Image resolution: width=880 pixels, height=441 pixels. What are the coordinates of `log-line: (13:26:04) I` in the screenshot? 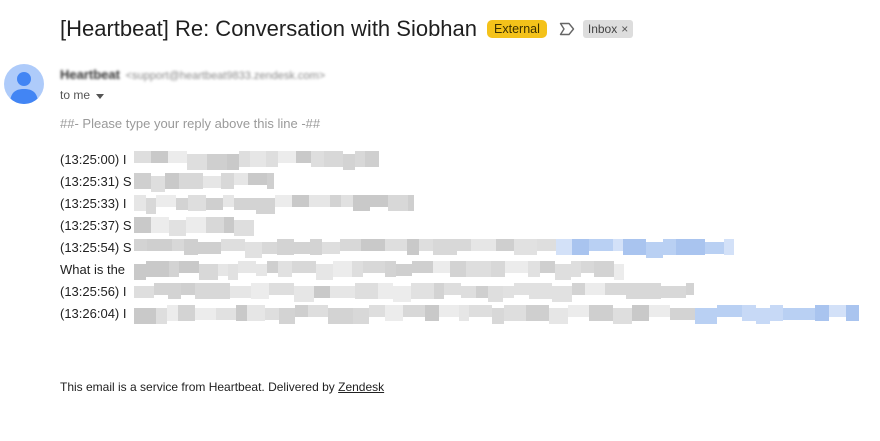 It's located at (93, 313).